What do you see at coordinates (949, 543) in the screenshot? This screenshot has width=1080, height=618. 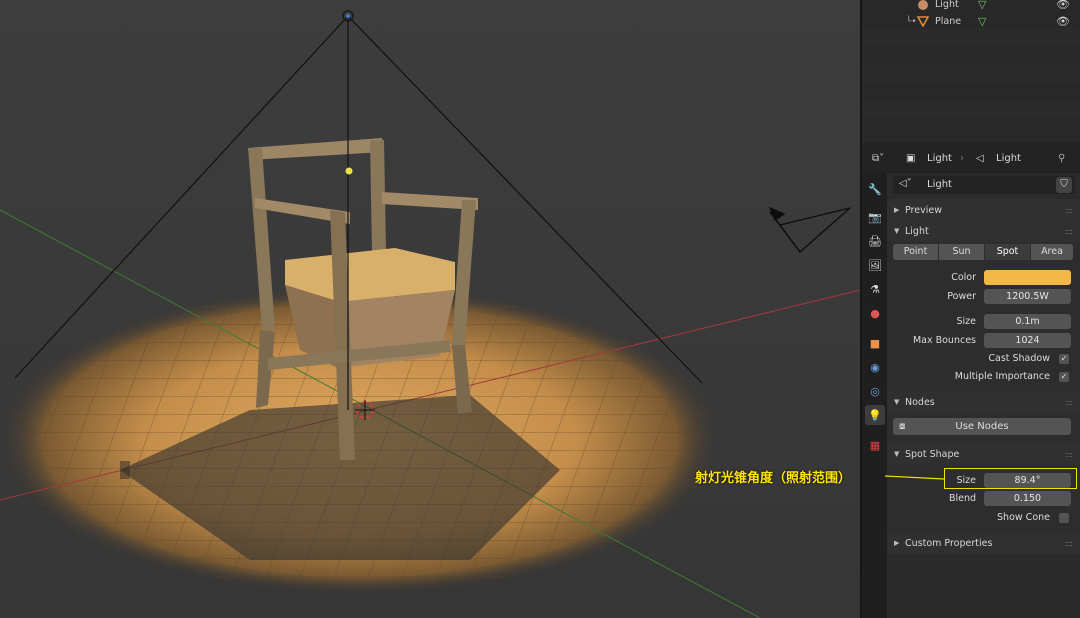 I see `section-title: Custom Properties` at bounding box center [949, 543].